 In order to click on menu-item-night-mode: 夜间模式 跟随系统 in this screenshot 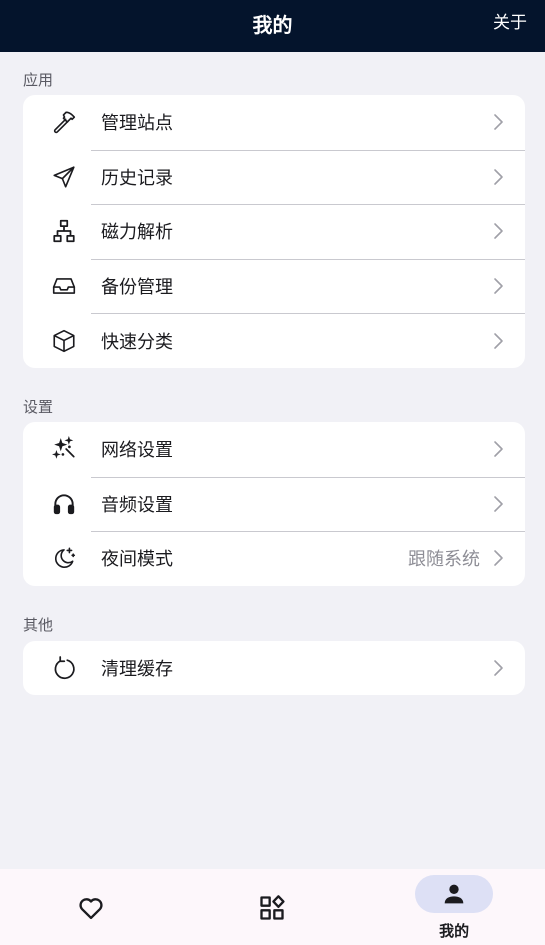, I will do `click(274, 558)`.